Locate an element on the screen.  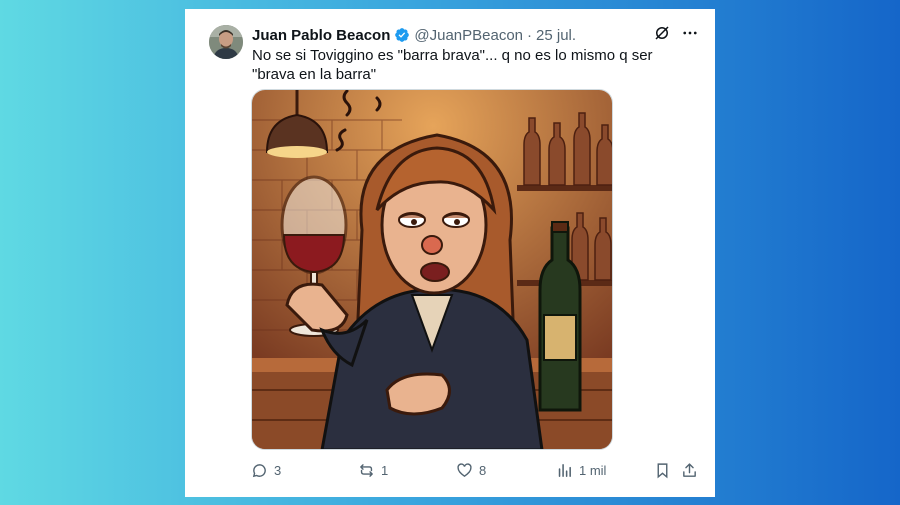
reply-icon is located at coordinates (259, 470).